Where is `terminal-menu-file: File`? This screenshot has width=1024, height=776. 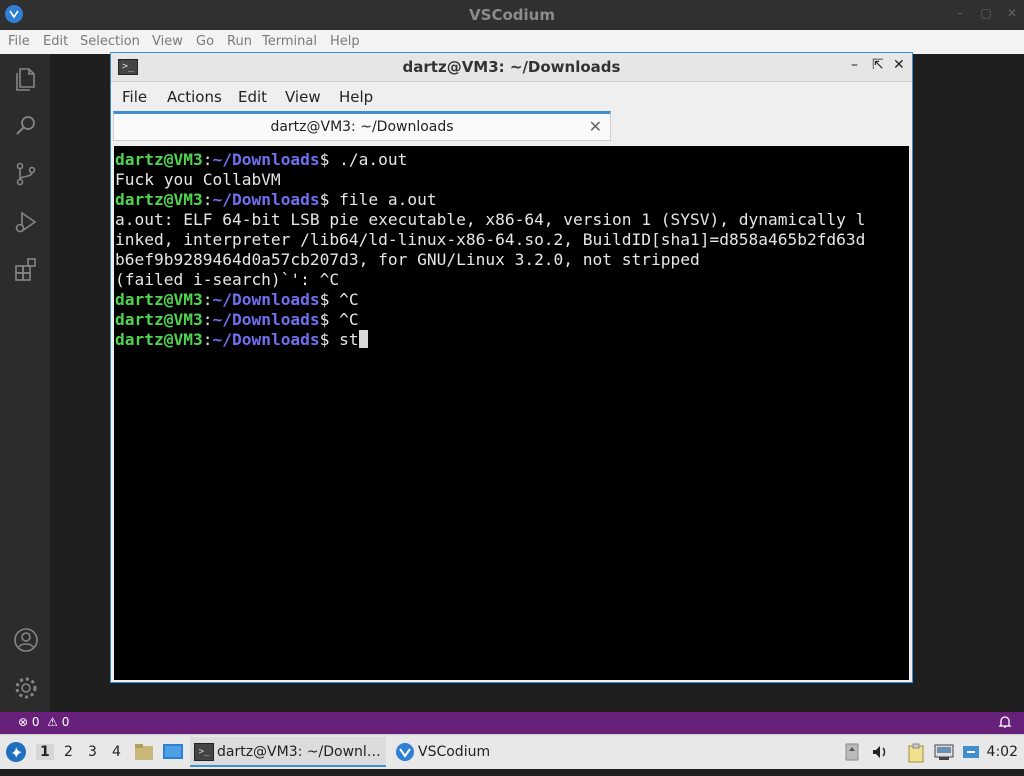 terminal-menu-file: File is located at coordinates (134, 97).